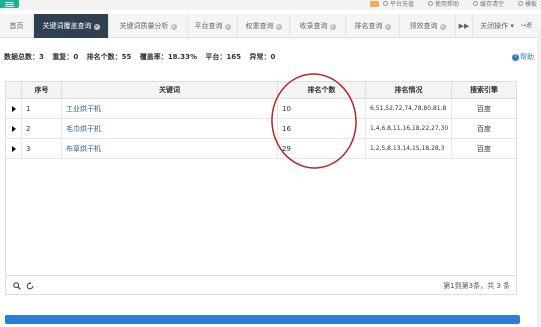  What do you see at coordinates (261, 285) in the screenshot?
I see `table-footer: 第1到第3条，共 3 条` at bounding box center [261, 285].